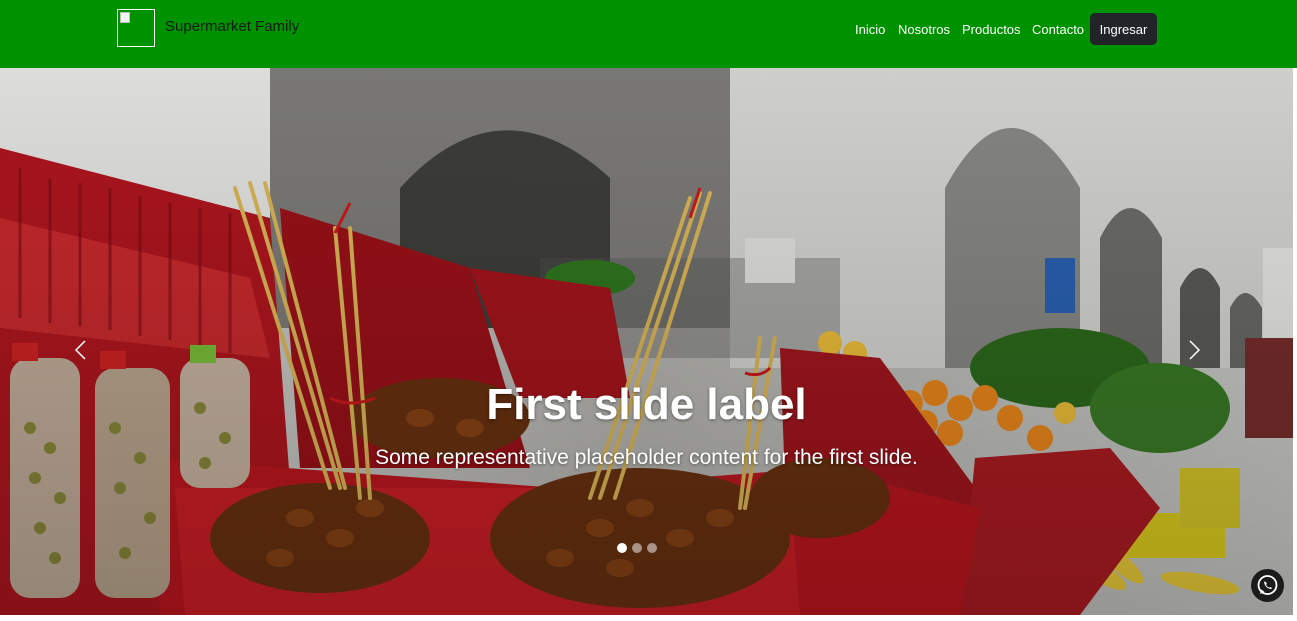 Image resolution: width=1297 pixels, height=621 pixels. I want to click on brand-name: Supermarket Family, so click(232, 26).